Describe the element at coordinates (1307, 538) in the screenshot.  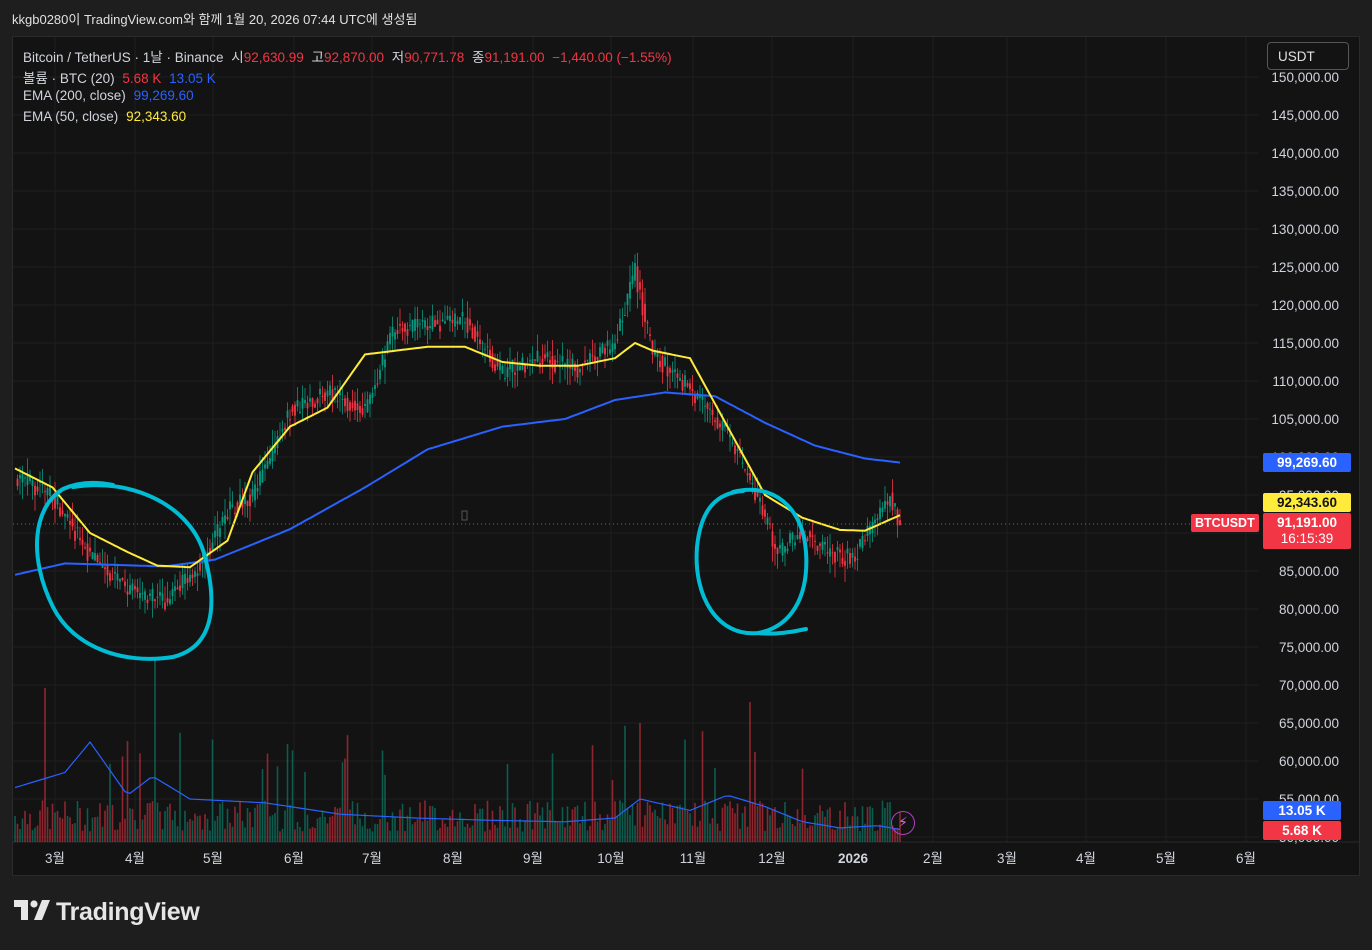
I see `bar-countdown: 16:15:39` at that location.